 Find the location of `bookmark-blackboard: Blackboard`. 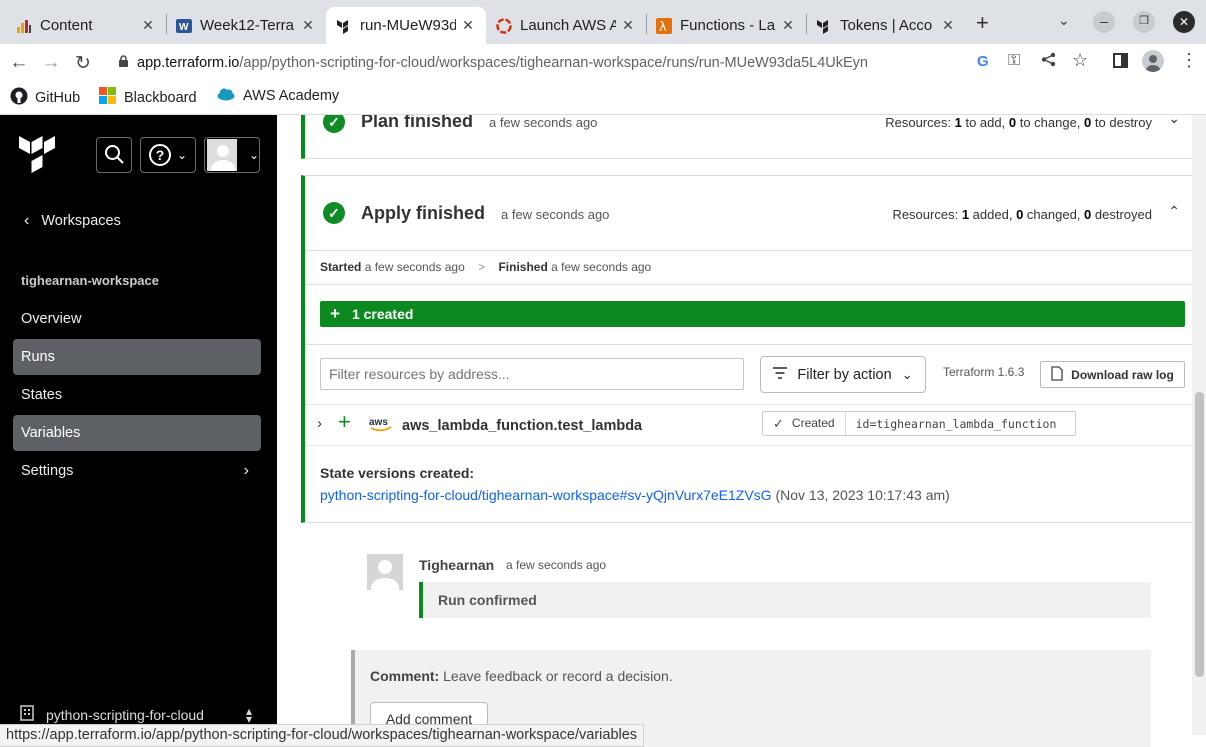

bookmark-blackboard: Blackboard is located at coordinates (148, 98).